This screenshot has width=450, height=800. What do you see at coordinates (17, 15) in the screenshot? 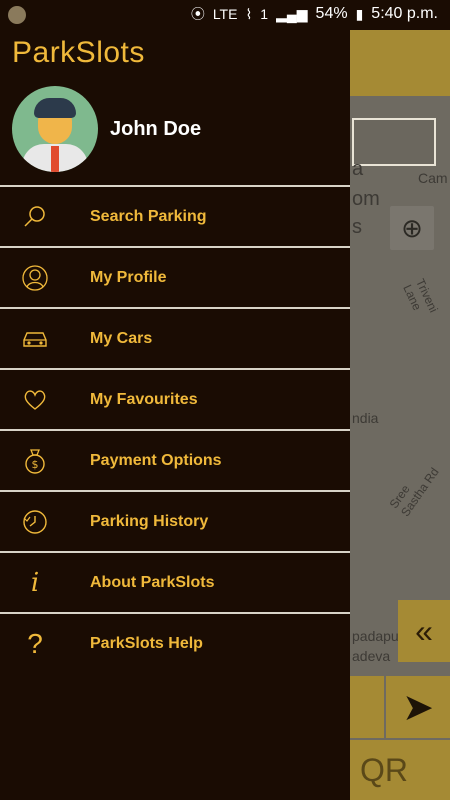
I see `app-notification-icon` at bounding box center [17, 15].